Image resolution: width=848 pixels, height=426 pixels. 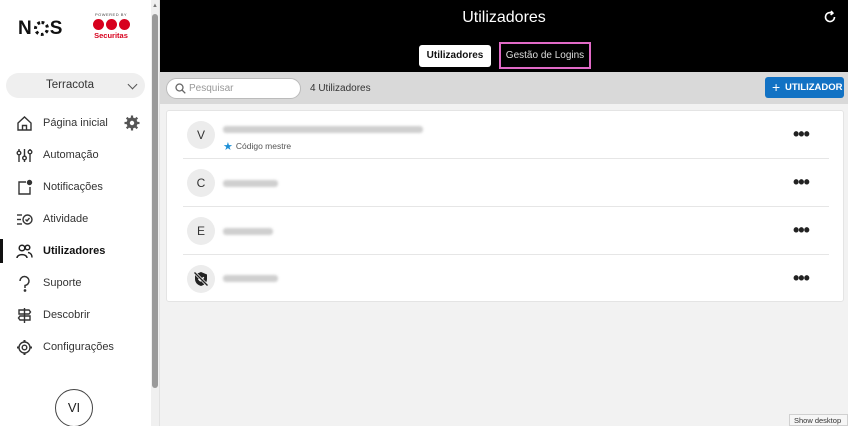 I want to click on user-avatar-disabled, so click(x=201, y=279).